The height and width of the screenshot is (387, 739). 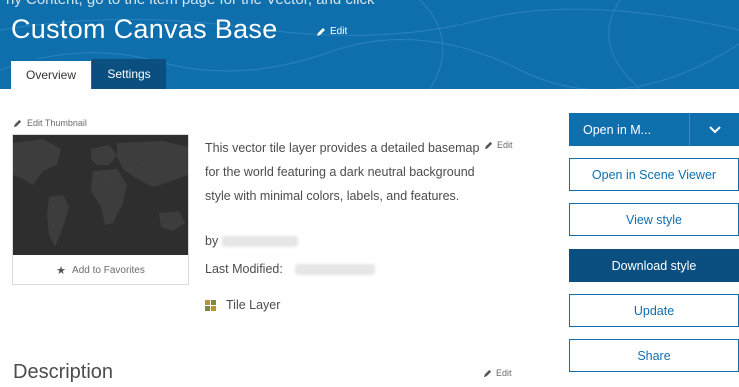 What do you see at coordinates (654, 355) in the screenshot?
I see `share-button: Share` at bounding box center [654, 355].